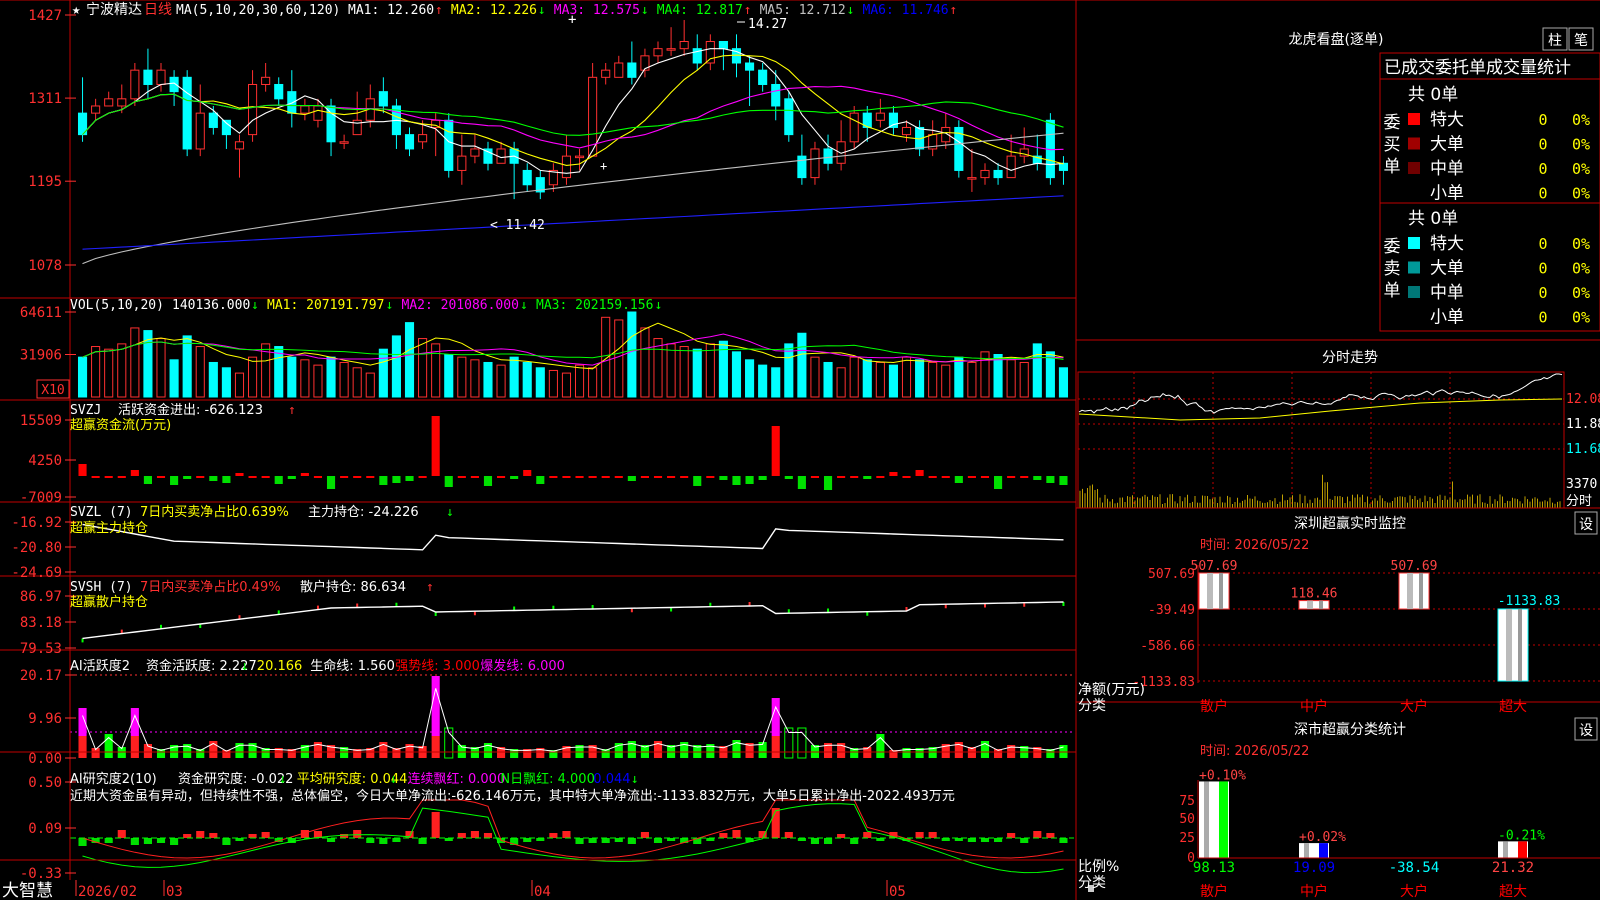  I want to click on sz-class-bar-shade, so click(1206, 819).